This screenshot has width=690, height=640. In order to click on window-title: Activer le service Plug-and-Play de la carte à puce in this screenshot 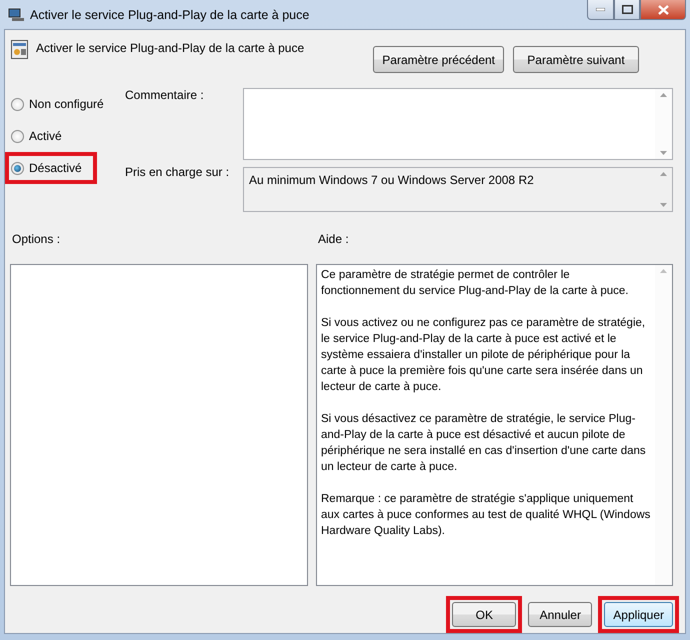, I will do `click(170, 15)`.